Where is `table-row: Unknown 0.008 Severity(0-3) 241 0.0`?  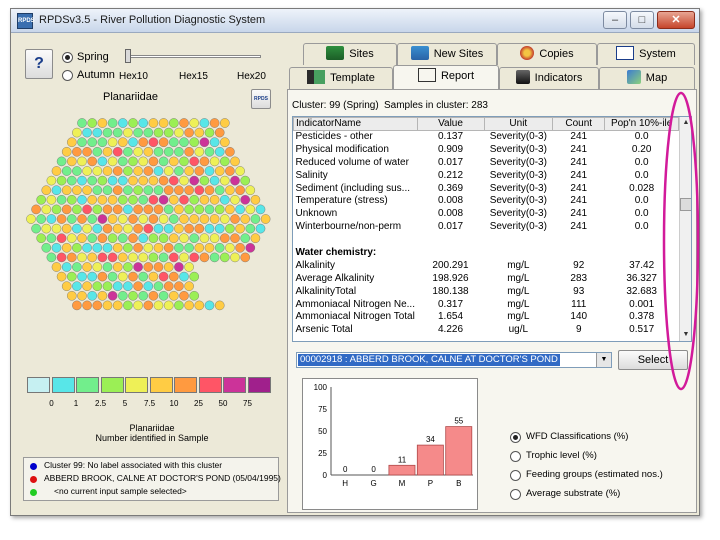 table-row: Unknown 0.008 Severity(0-3) 241 0.0 is located at coordinates (486, 214).